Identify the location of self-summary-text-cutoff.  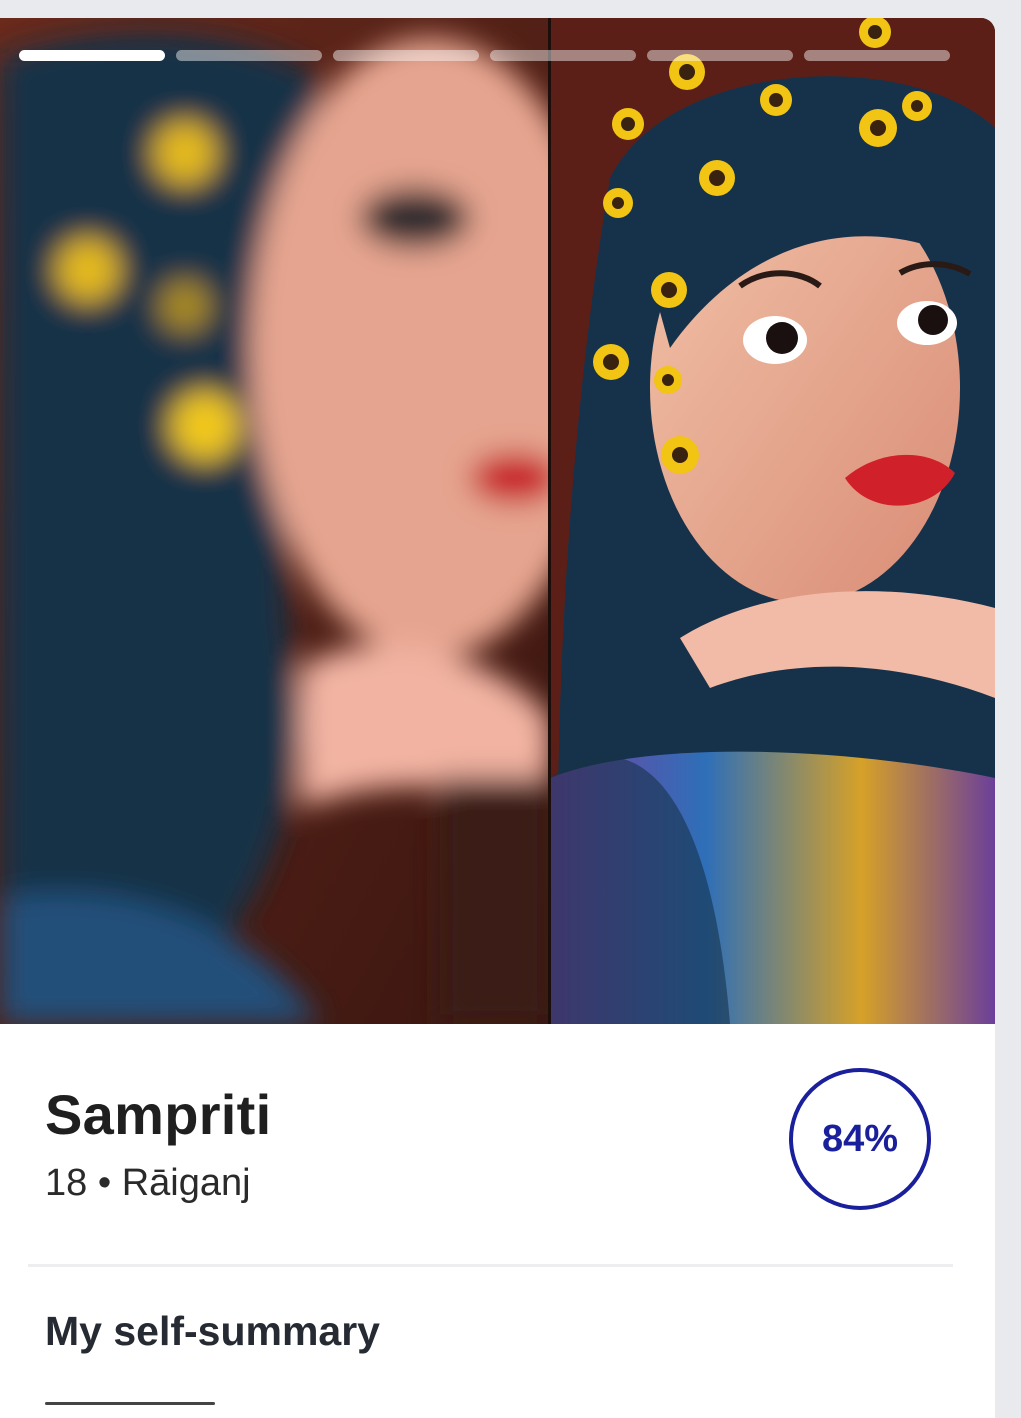
(175, 1398).